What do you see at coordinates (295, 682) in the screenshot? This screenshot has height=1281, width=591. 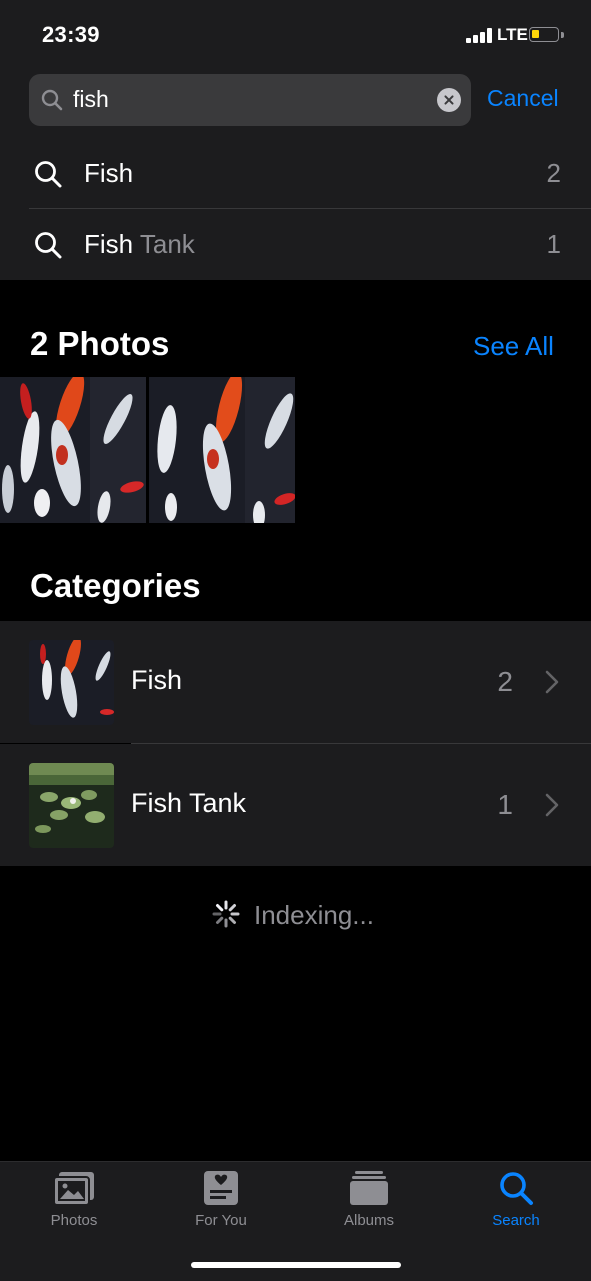 I see `category-row-fish: Fish 2` at bounding box center [295, 682].